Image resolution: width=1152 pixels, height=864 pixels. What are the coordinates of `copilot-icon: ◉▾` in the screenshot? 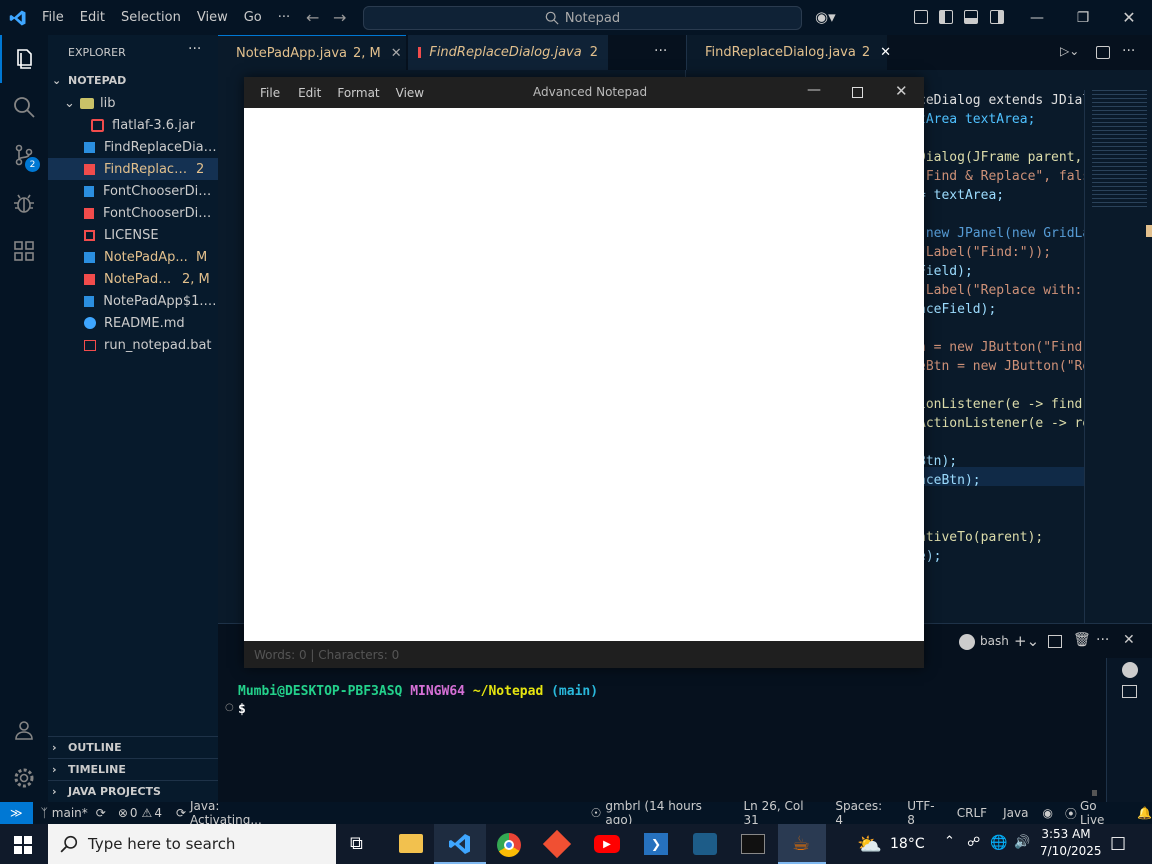 It's located at (825, 17).